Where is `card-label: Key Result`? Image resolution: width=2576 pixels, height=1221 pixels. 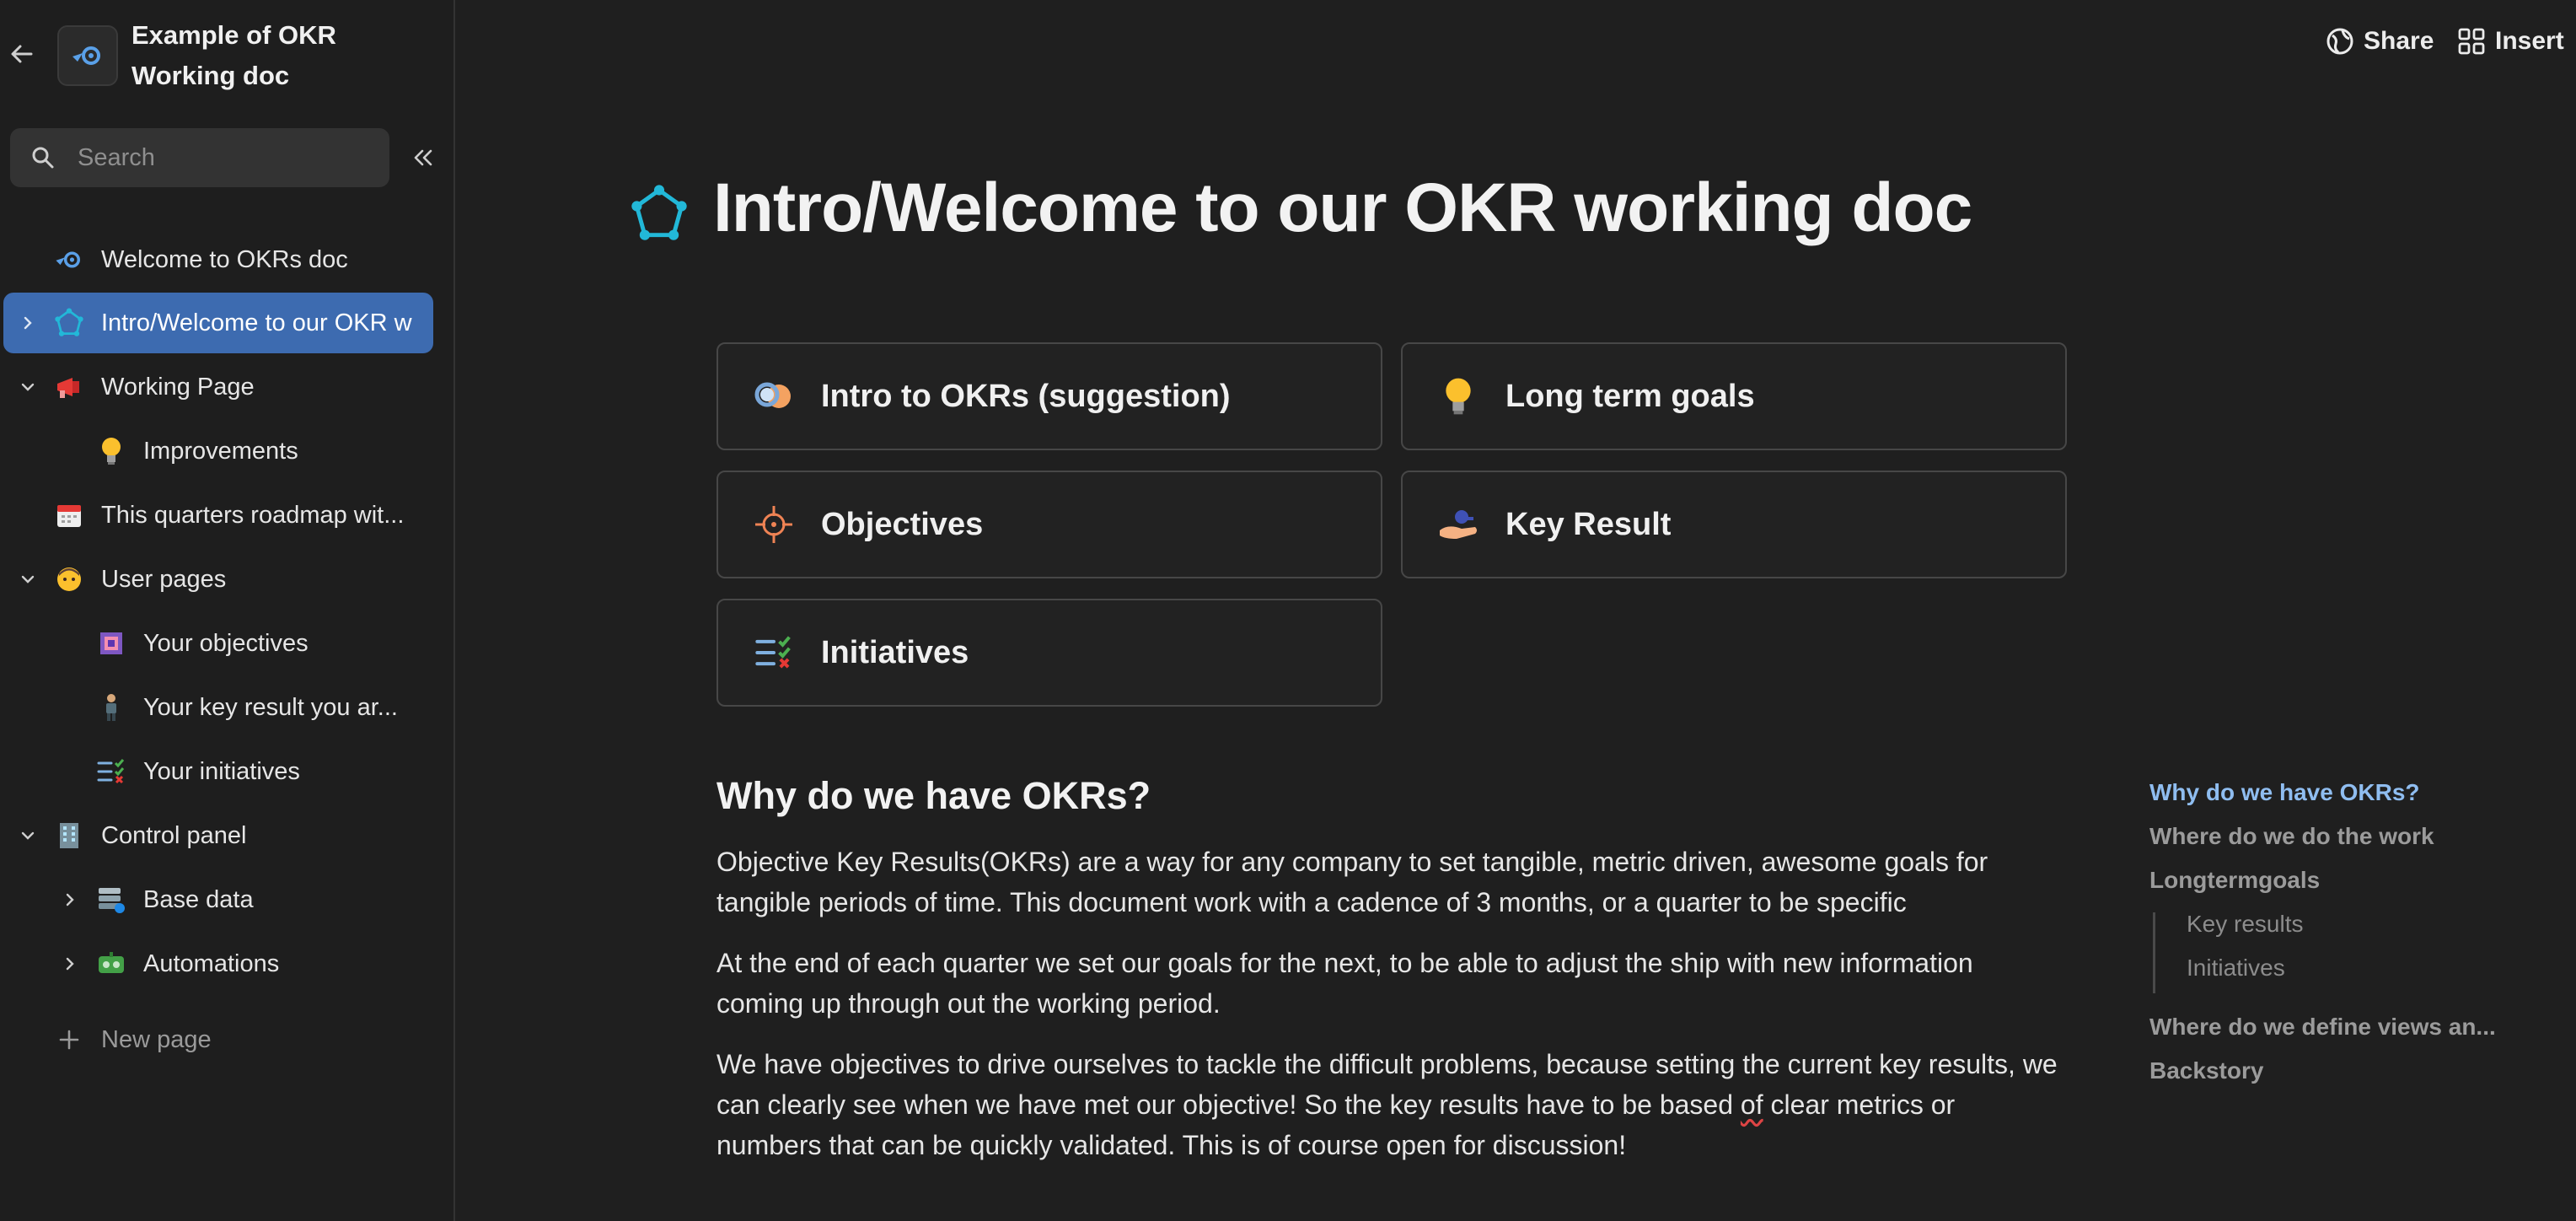 card-label: Key Result is located at coordinates (1588, 524).